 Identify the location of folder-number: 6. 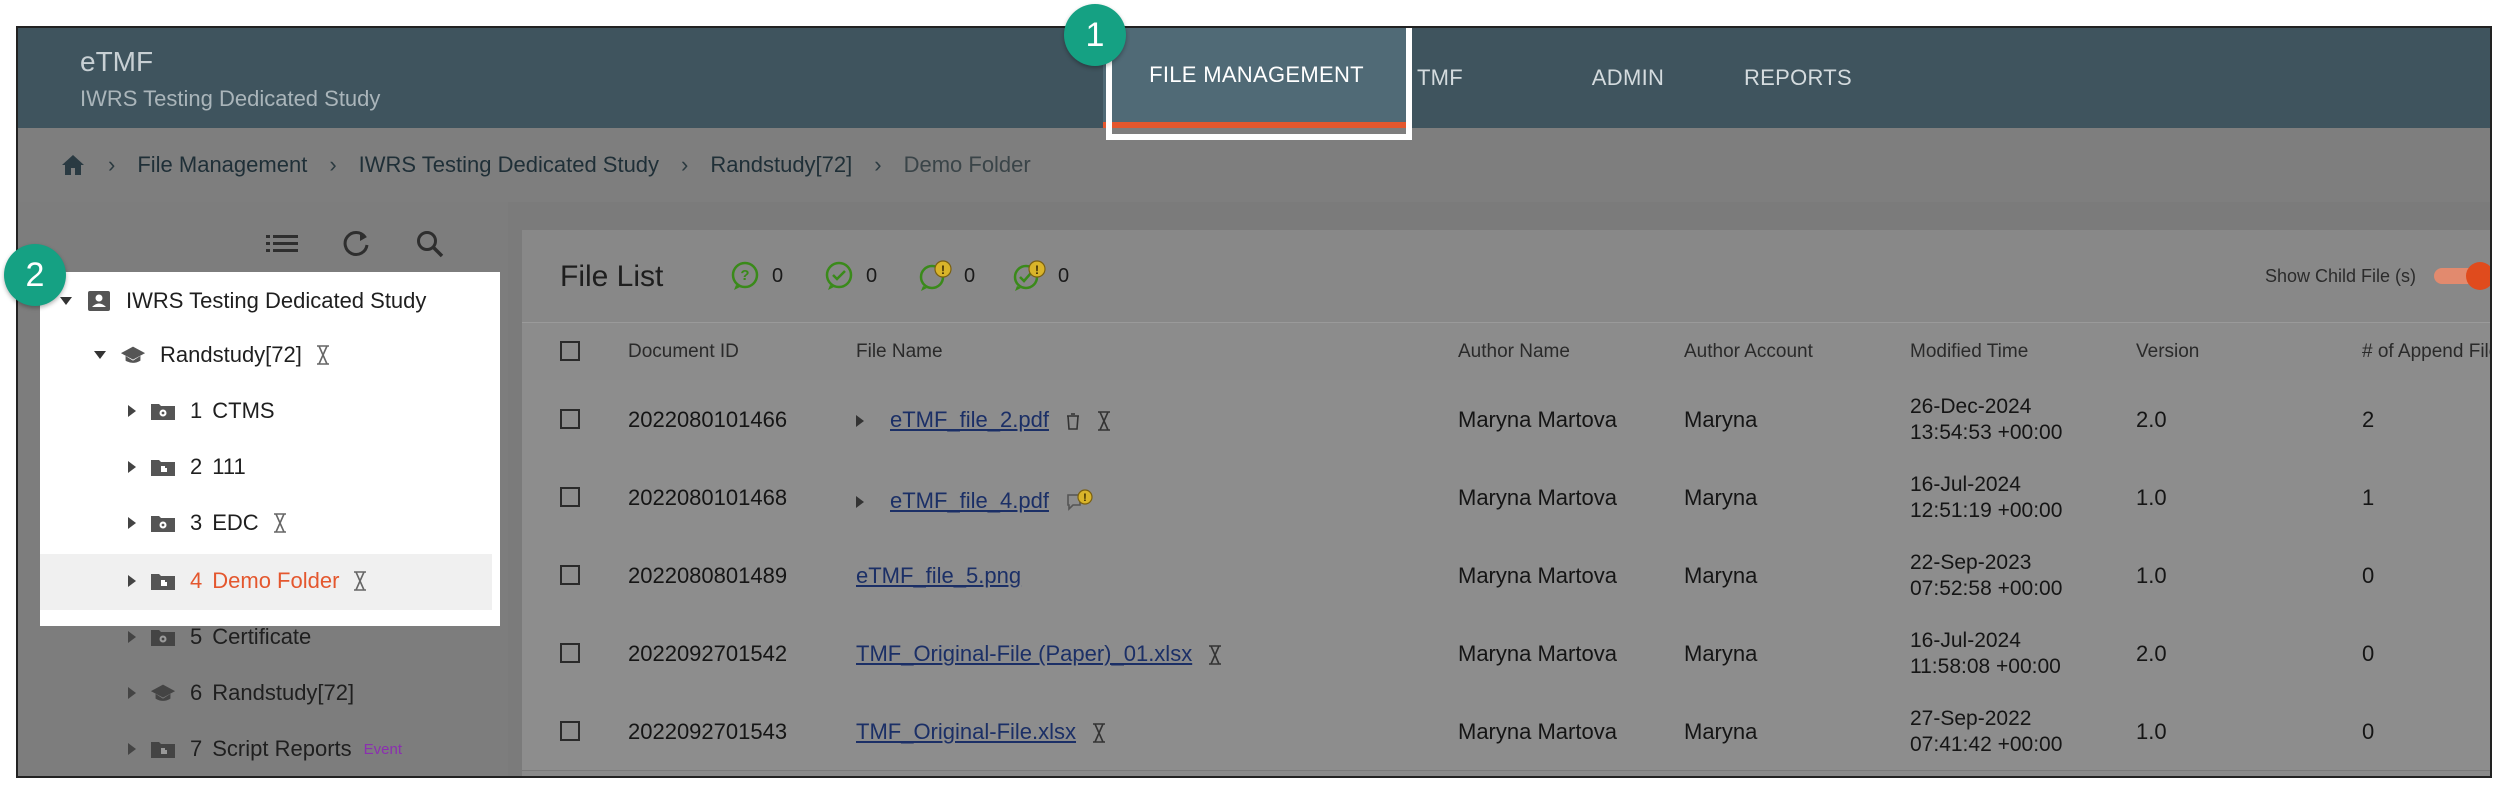
(196, 692).